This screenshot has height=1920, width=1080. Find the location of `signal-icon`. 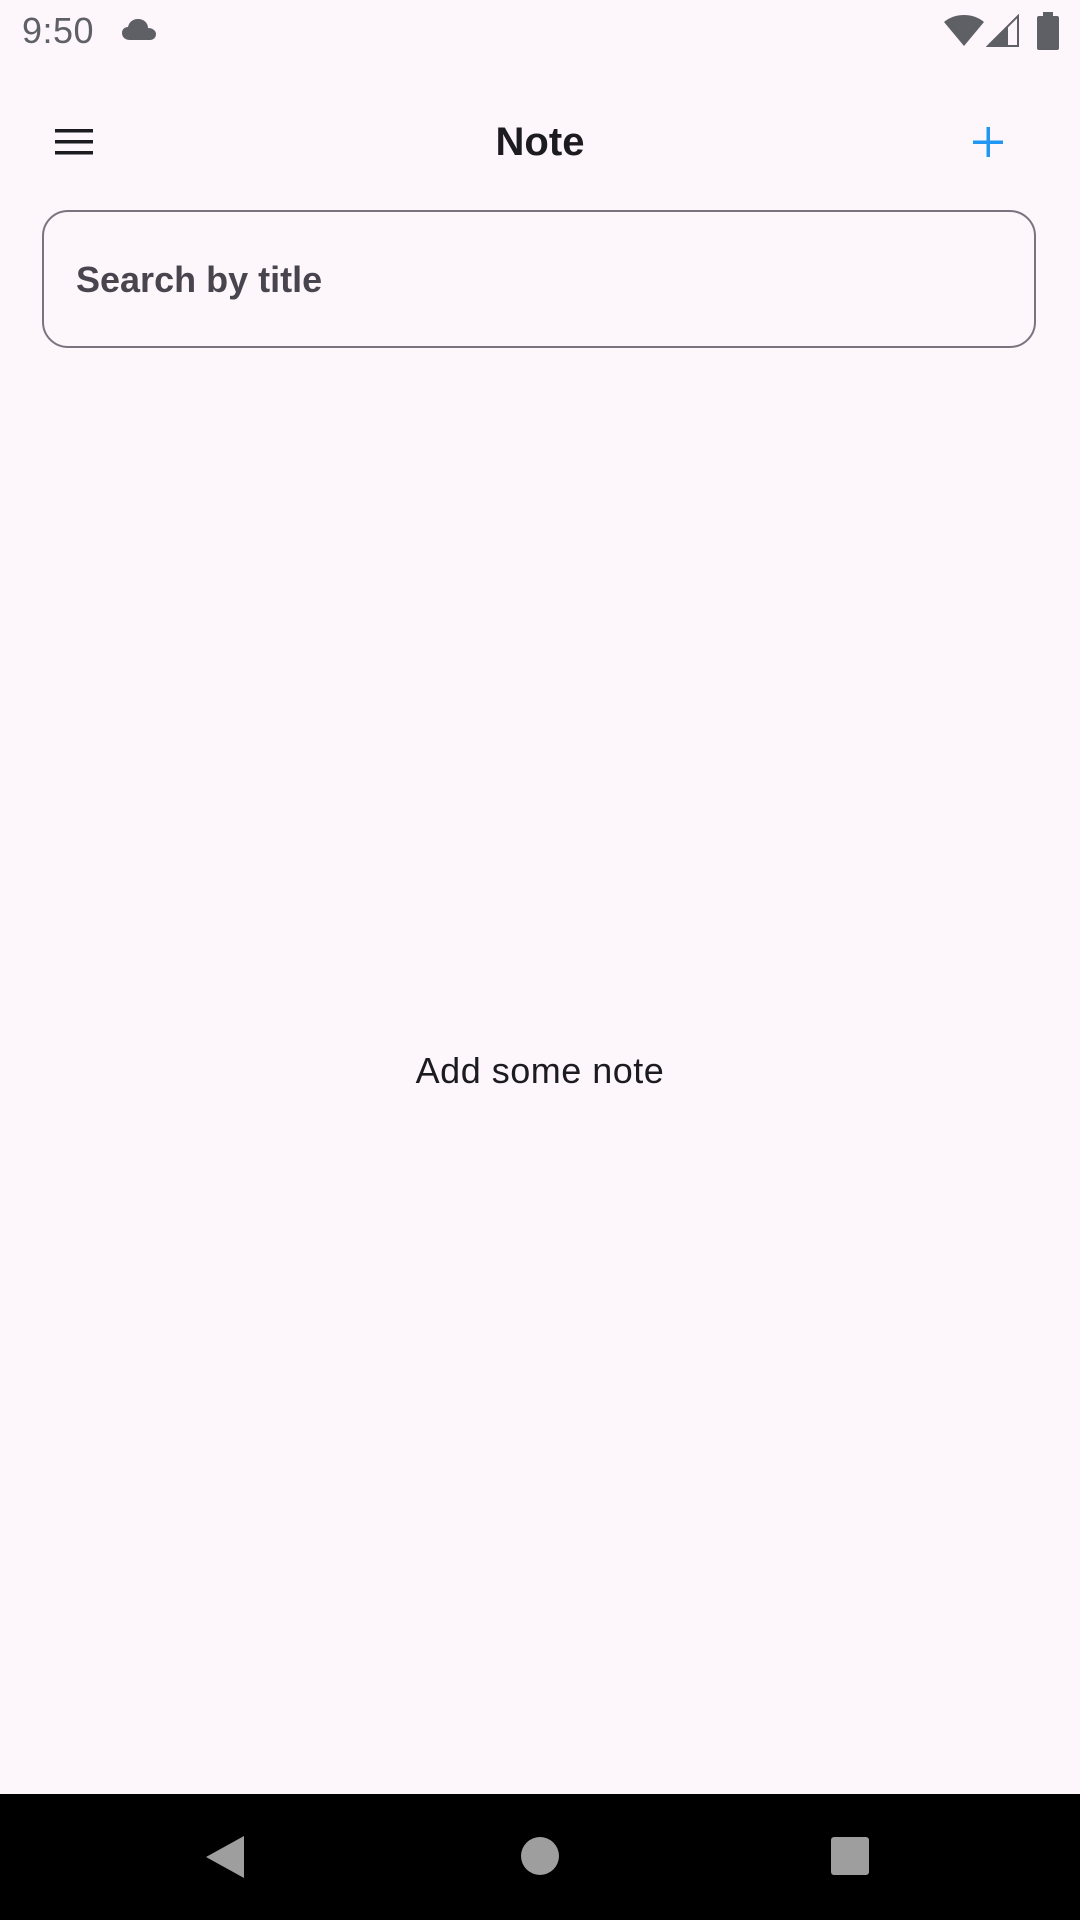

signal-icon is located at coordinates (1002, 30).